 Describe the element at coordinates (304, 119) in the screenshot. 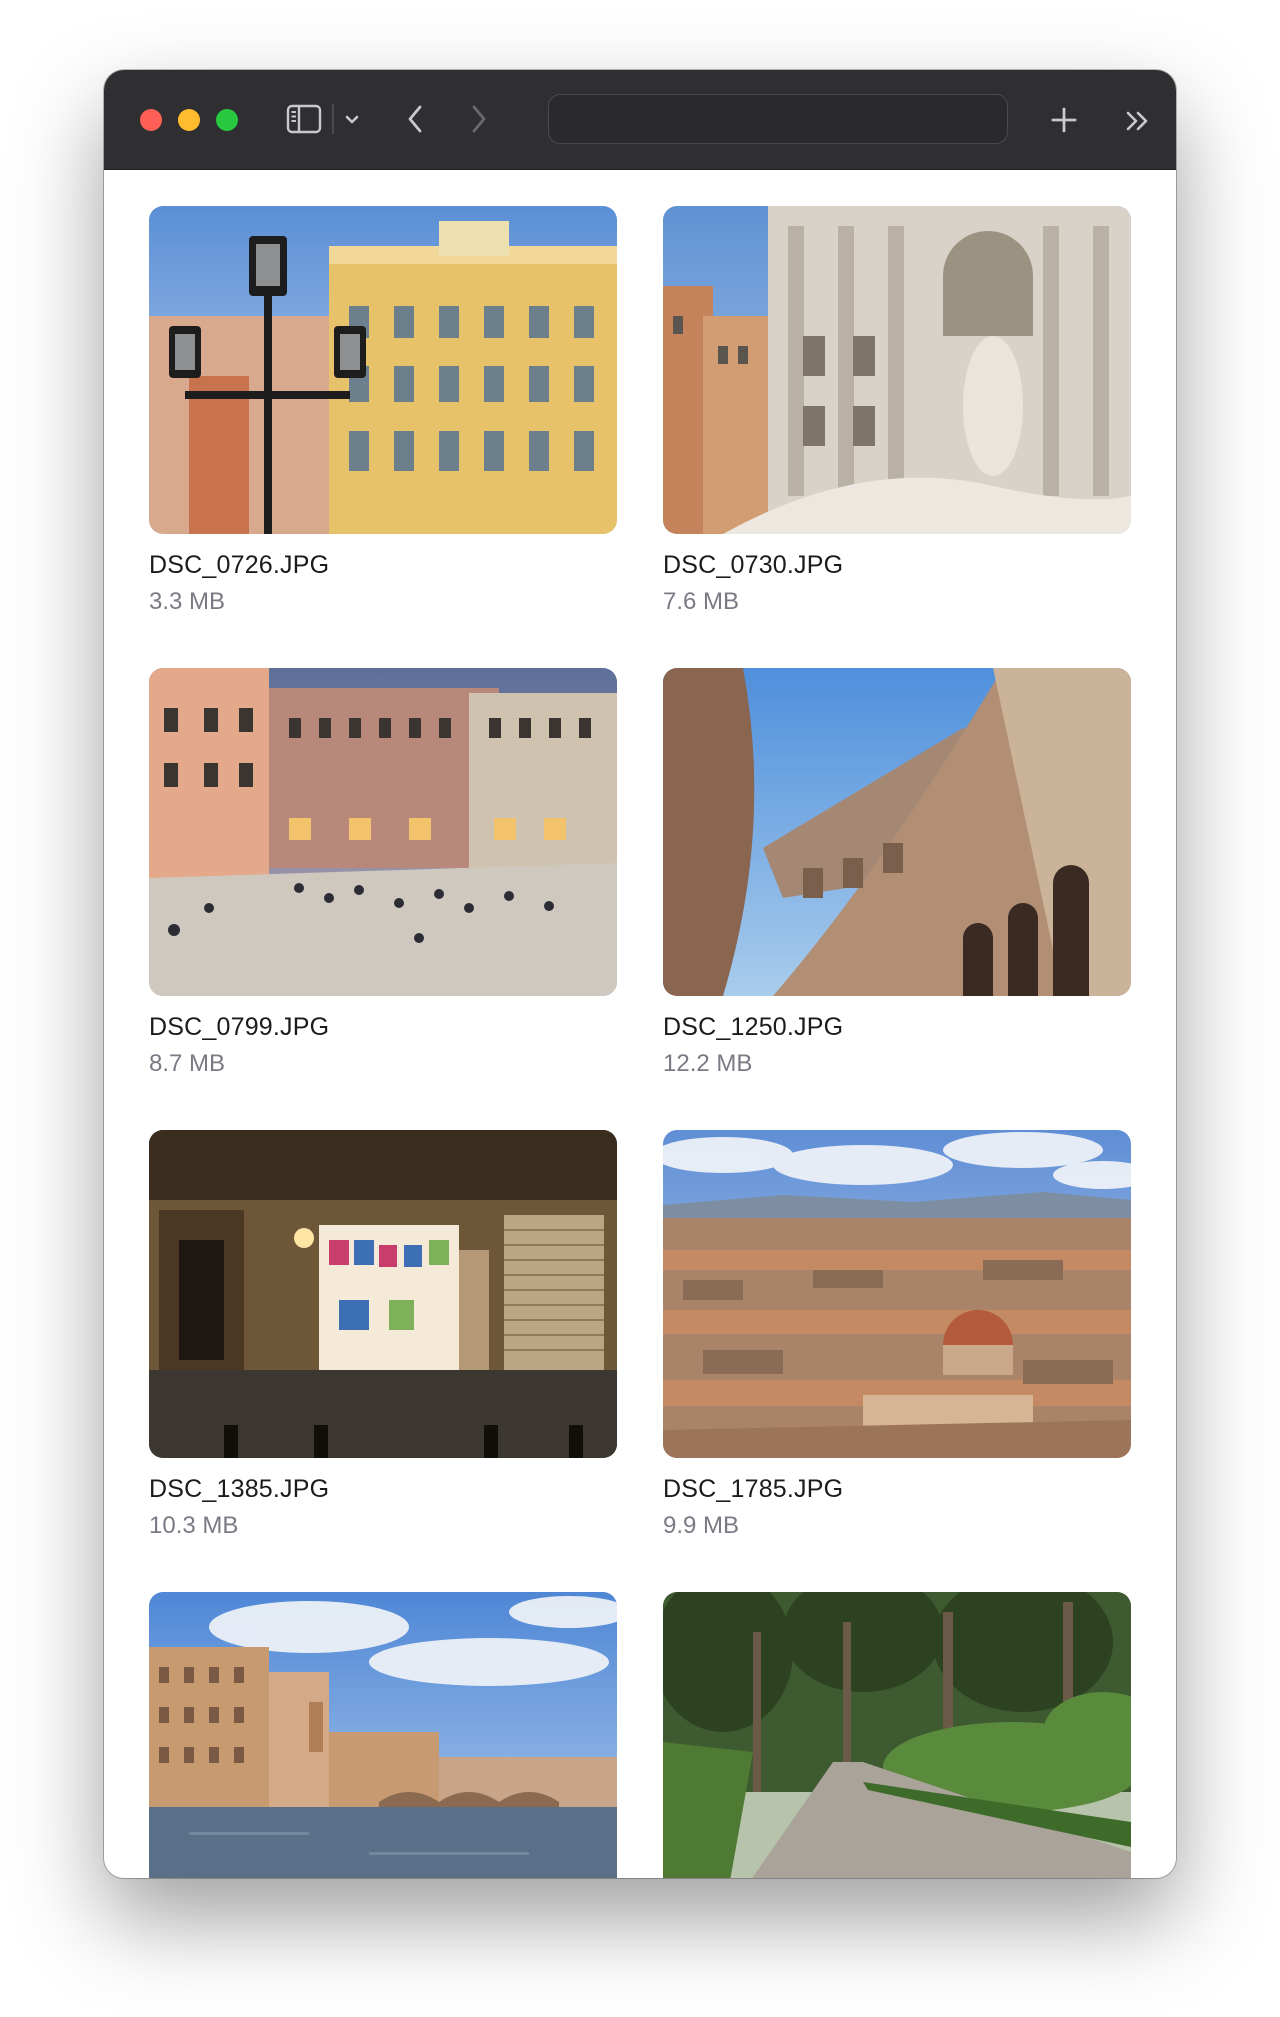

I see `sidebar-icon` at that location.